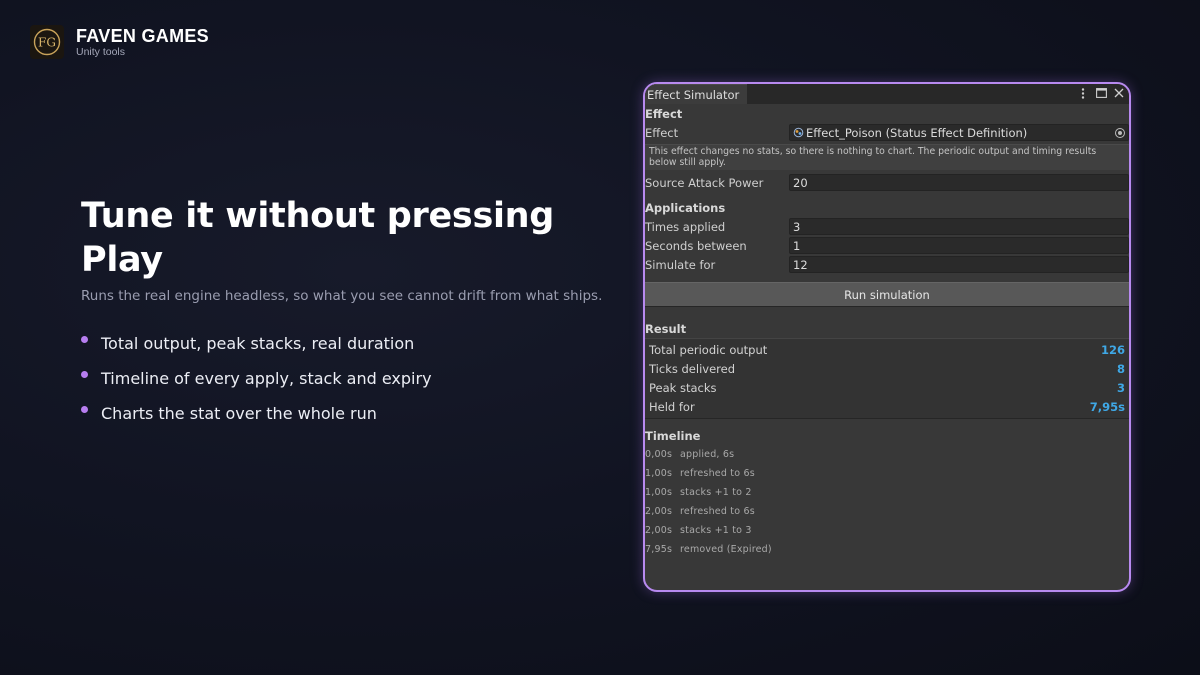  I want to click on result-label: Ticks delivered, so click(692, 368).